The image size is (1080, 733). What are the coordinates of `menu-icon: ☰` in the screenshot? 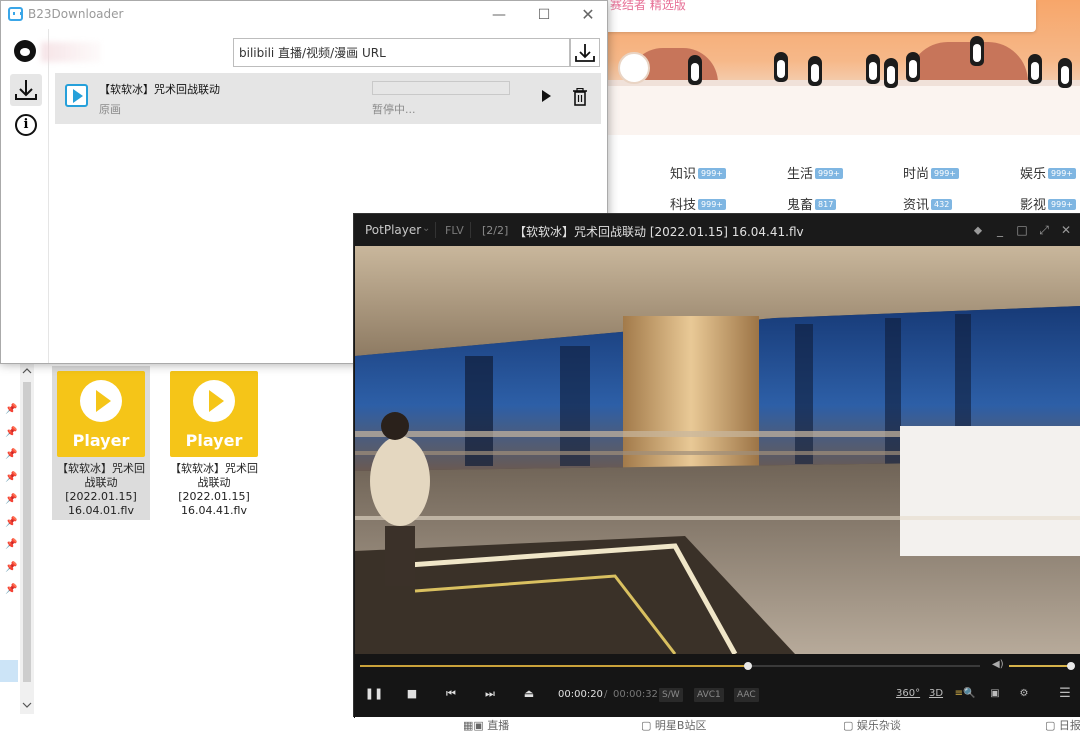 It's located at (1065, 694).